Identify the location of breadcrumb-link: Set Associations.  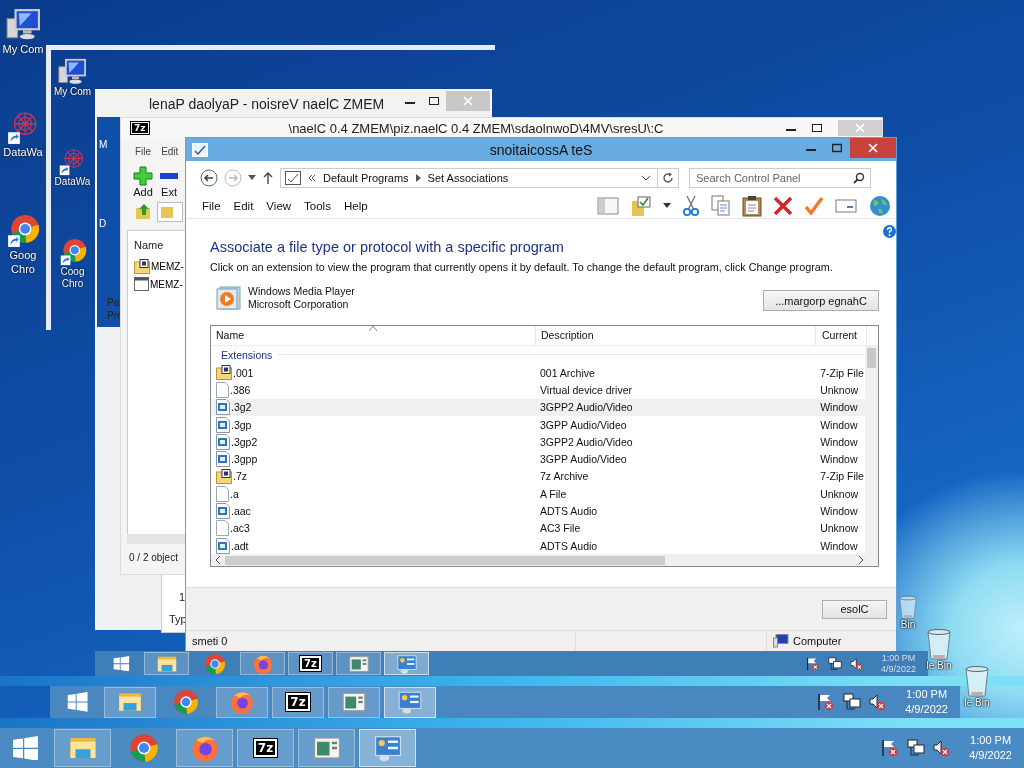
(468, 177).